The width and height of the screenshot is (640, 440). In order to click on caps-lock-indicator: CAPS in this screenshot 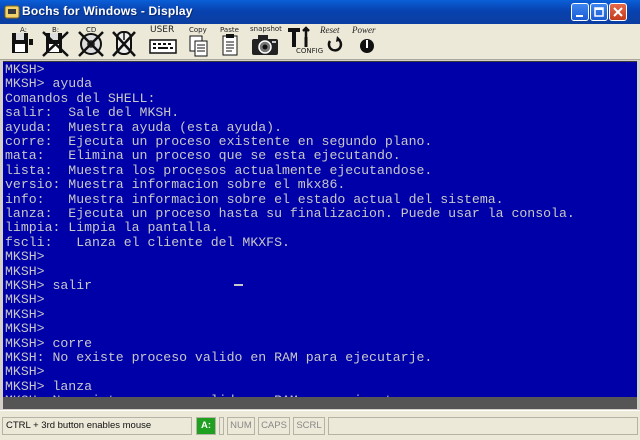, I will do `click(274, 426)`.